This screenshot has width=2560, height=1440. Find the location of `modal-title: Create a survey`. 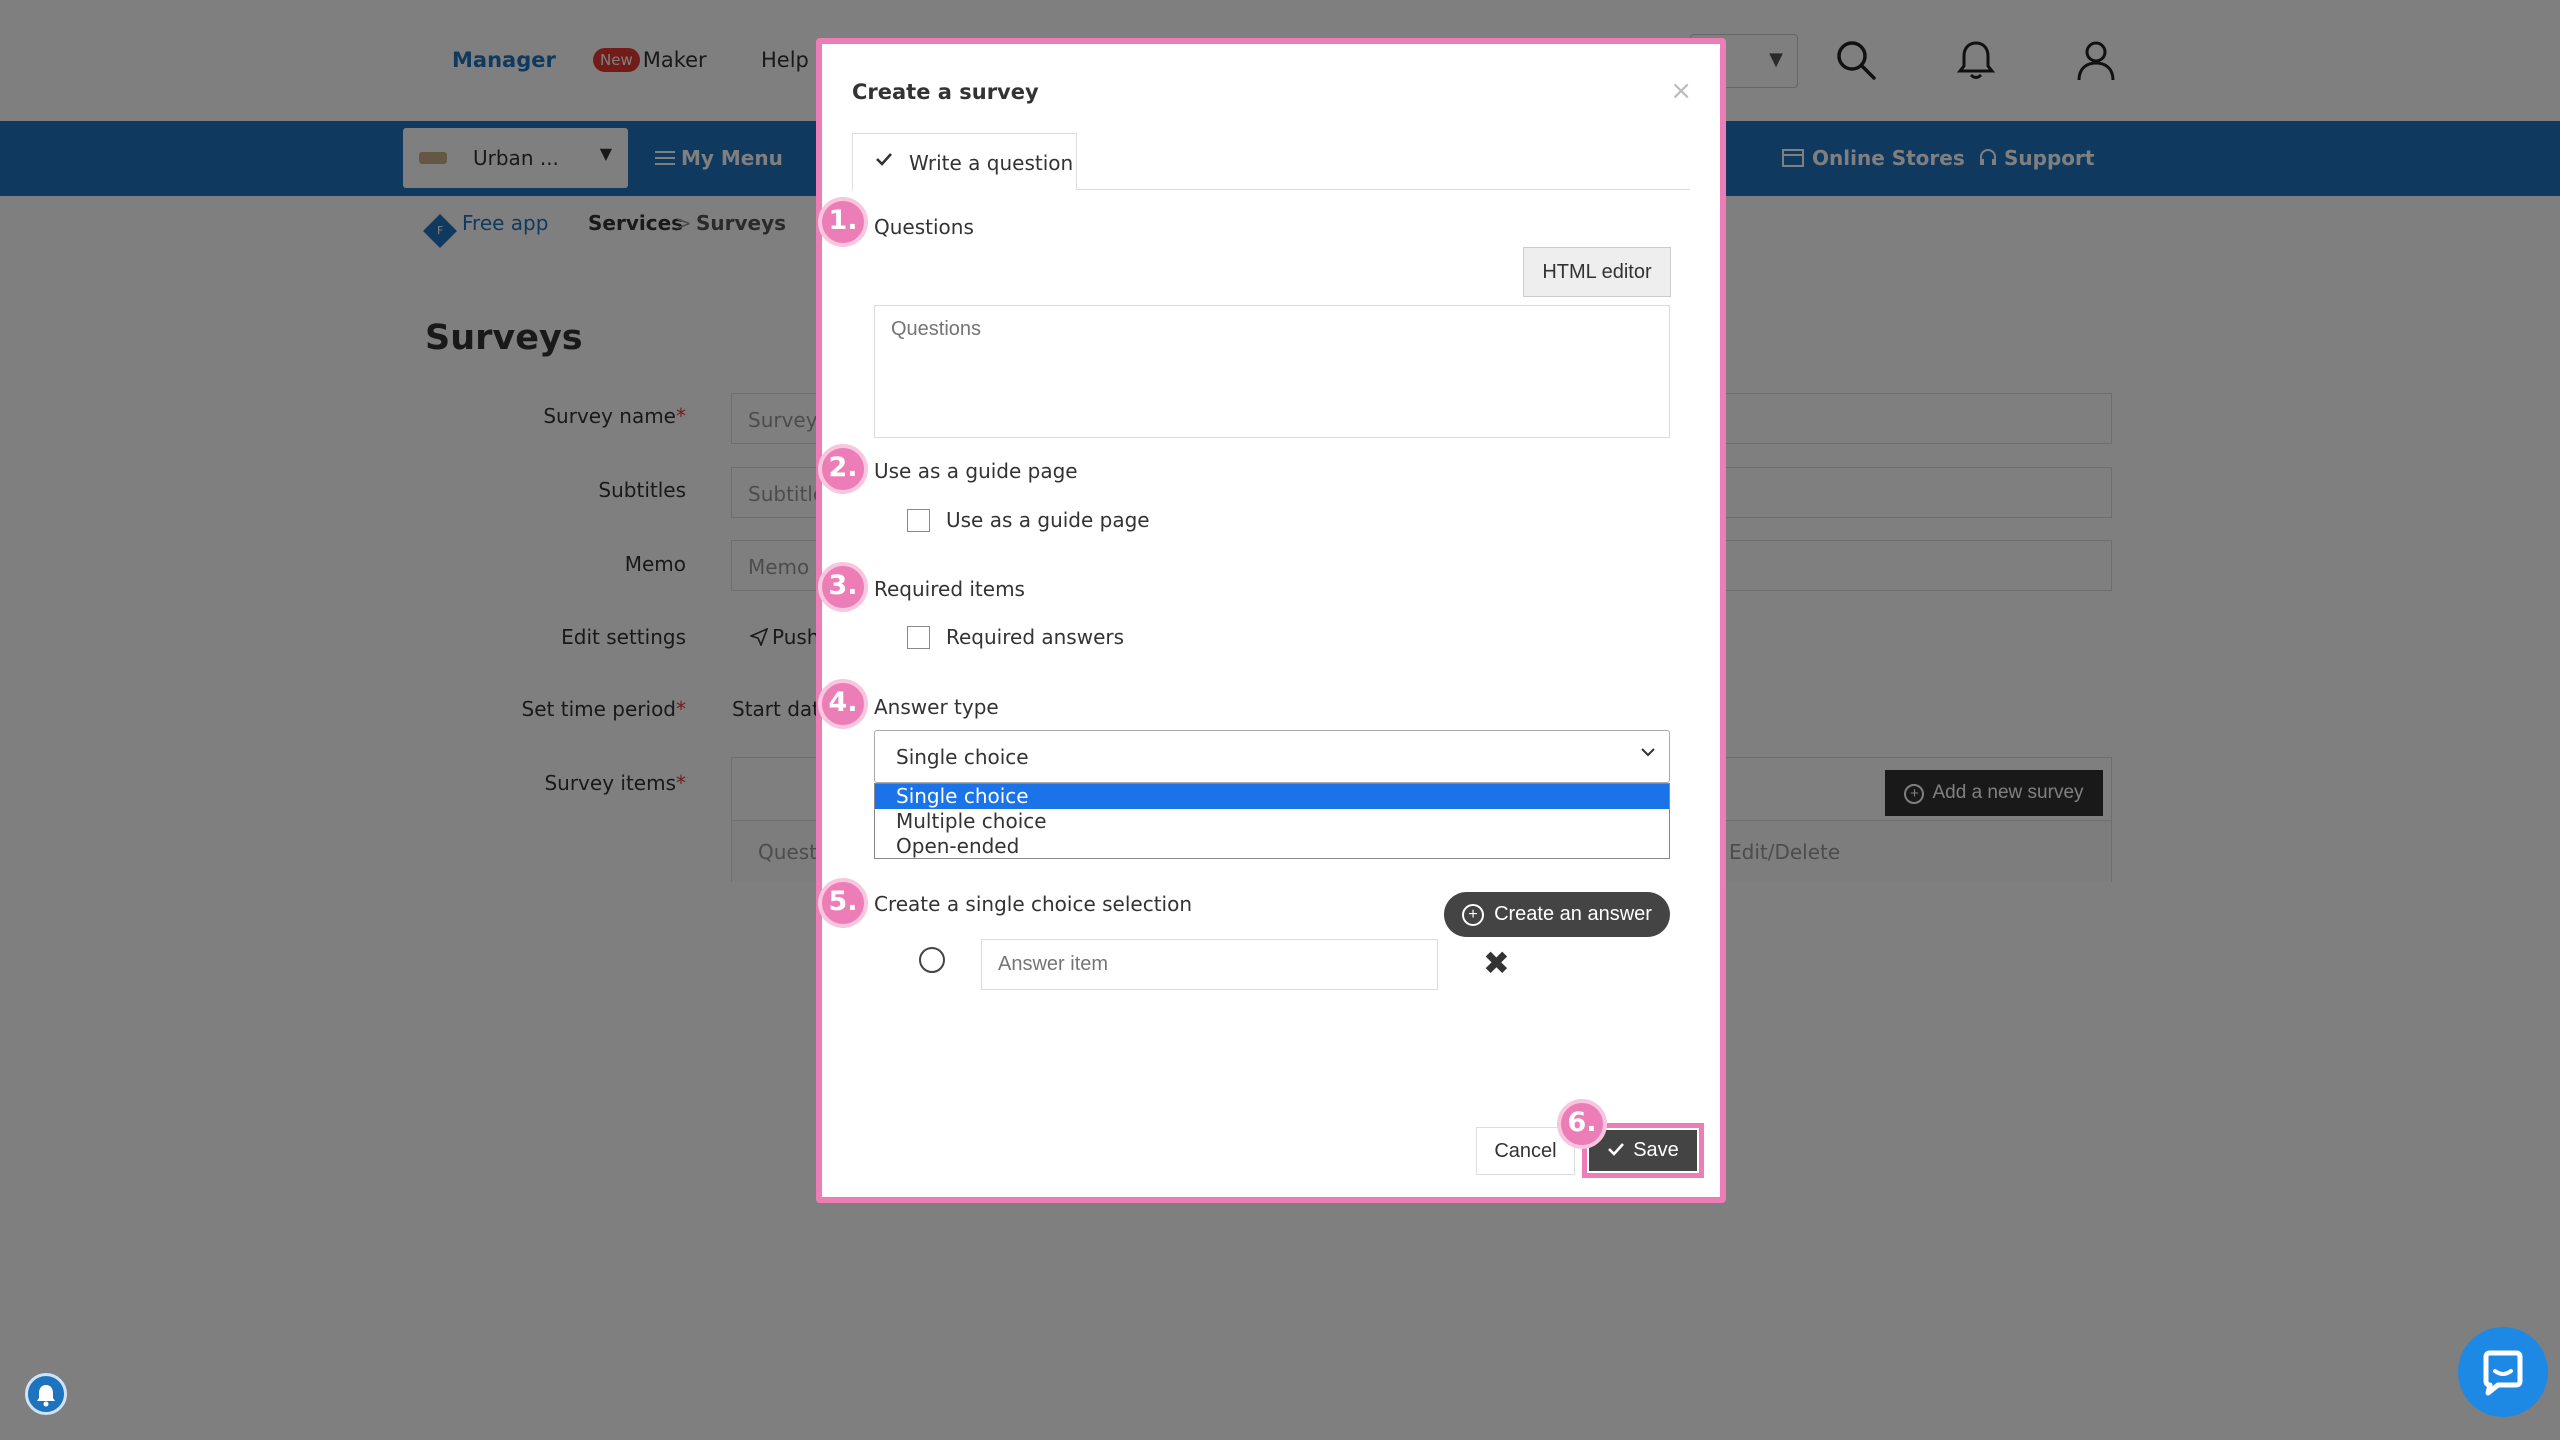

modal-title: Create a survey is located at coordinates (945, 92).